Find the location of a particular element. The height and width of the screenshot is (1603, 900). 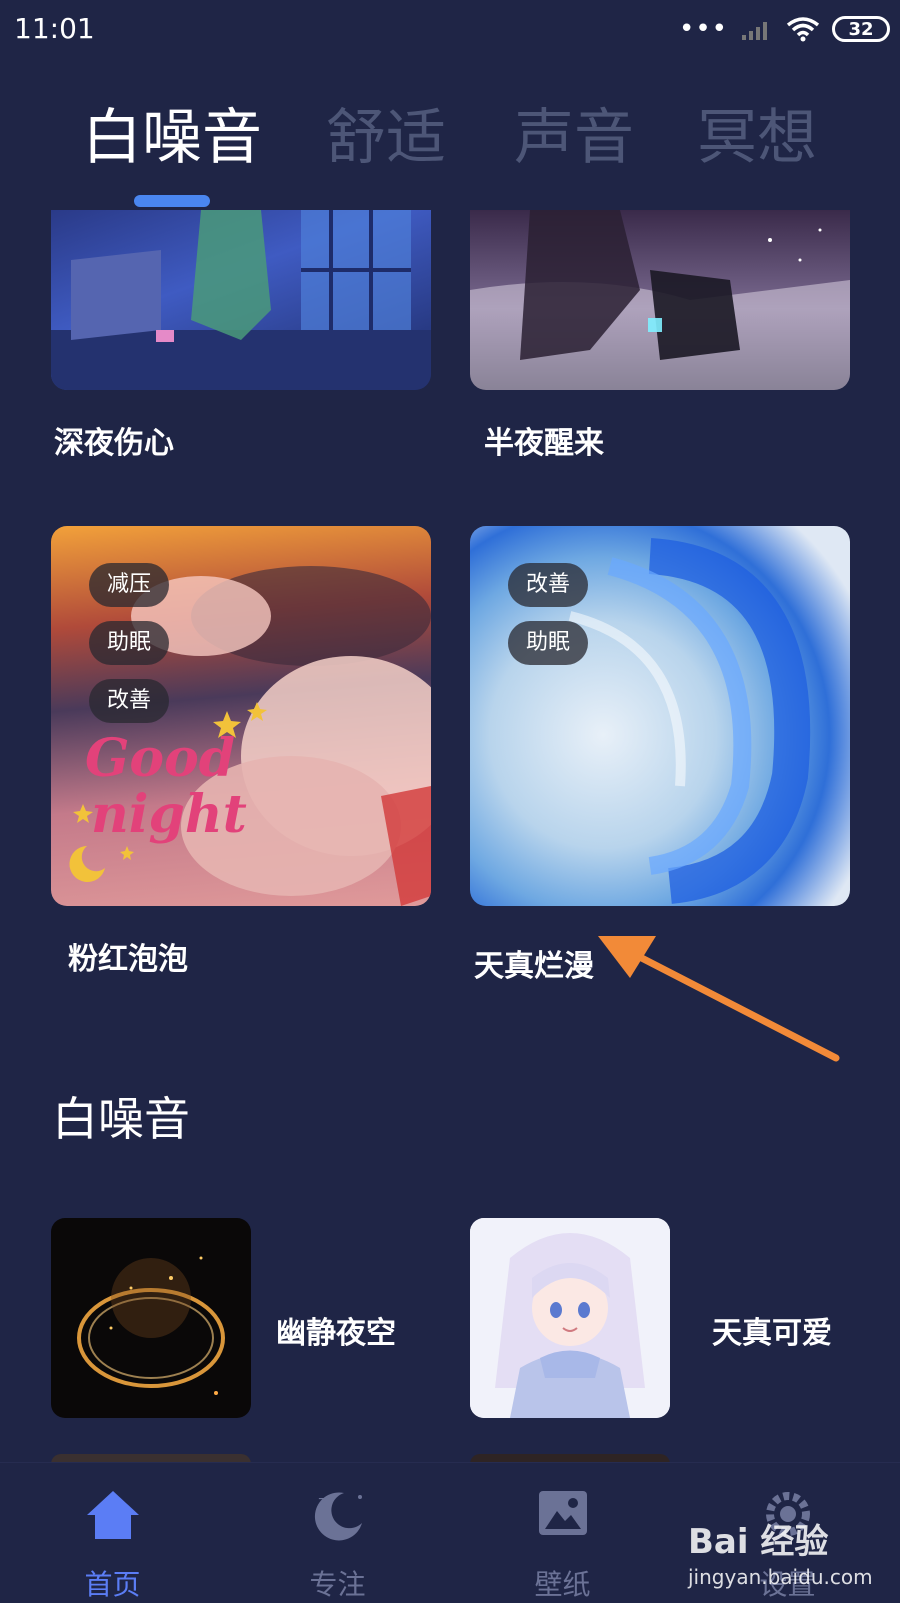

tab-sound: 声音 is located at coordinates (574, 138).